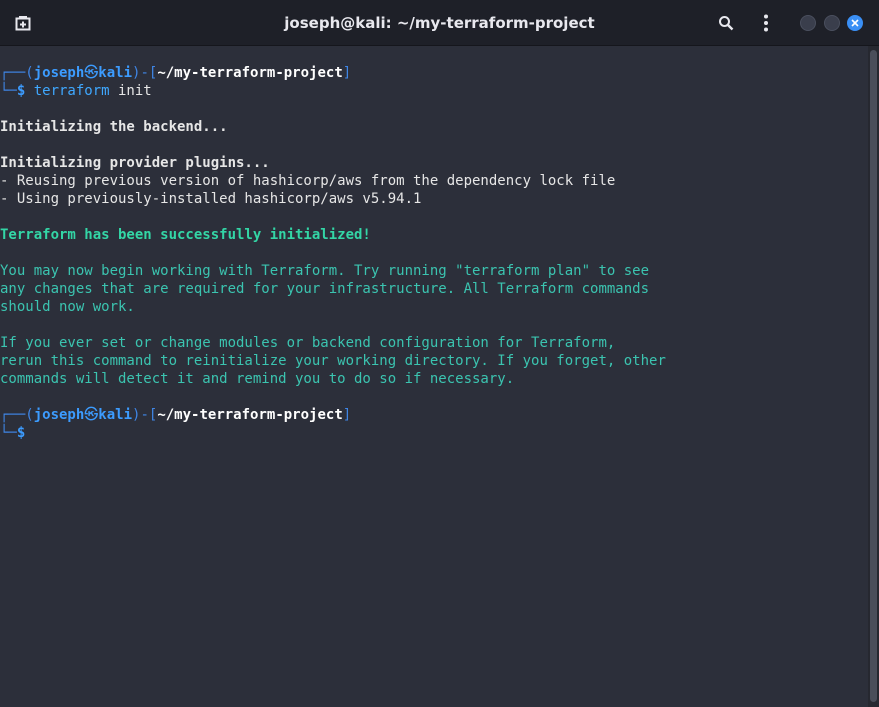 The height and width of the screenshot is (707, 879). I want to click on command-line: └─$, so click(13, 433).